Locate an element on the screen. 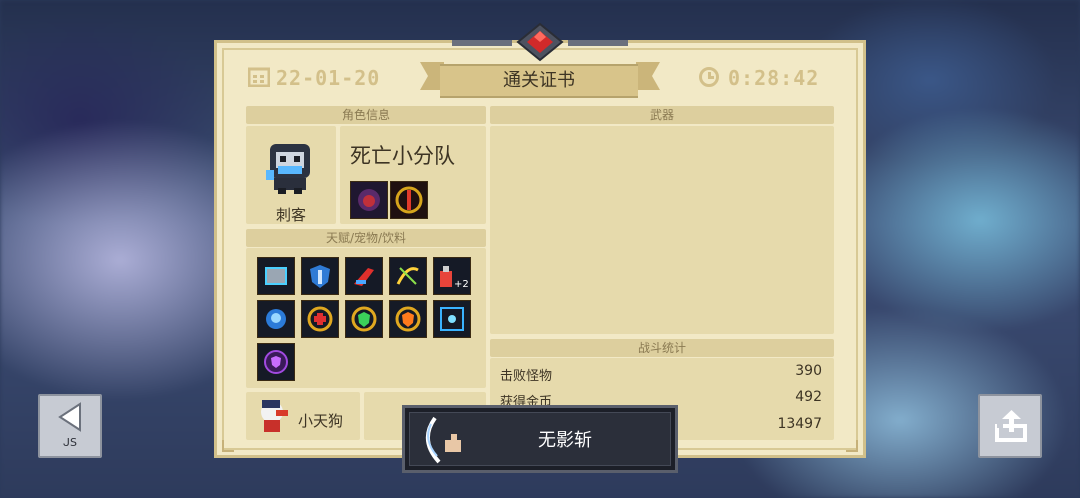  stat-row-kills: 击败怪物 390 is located at coordinates (661, 373).